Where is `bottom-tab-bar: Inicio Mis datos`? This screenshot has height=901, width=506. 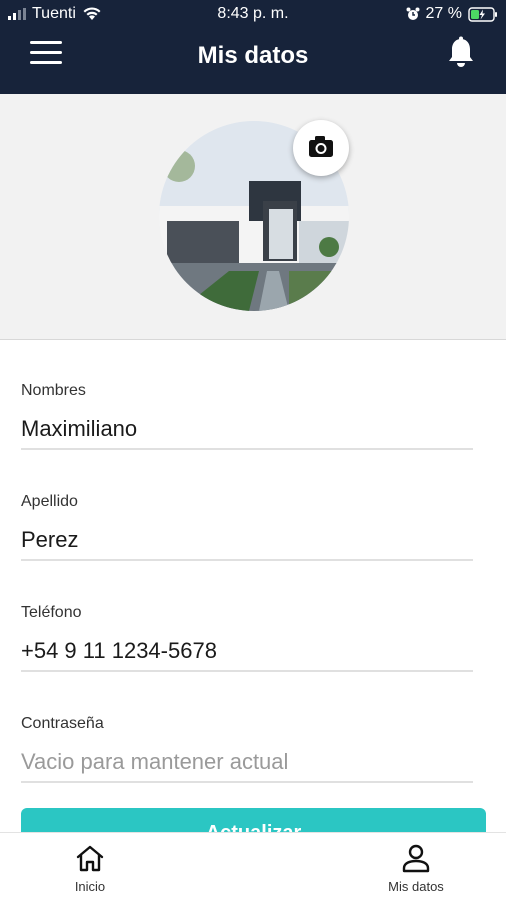
bottom-tab-bar: Inicio Mis datos is located at coordinates (253, 866).